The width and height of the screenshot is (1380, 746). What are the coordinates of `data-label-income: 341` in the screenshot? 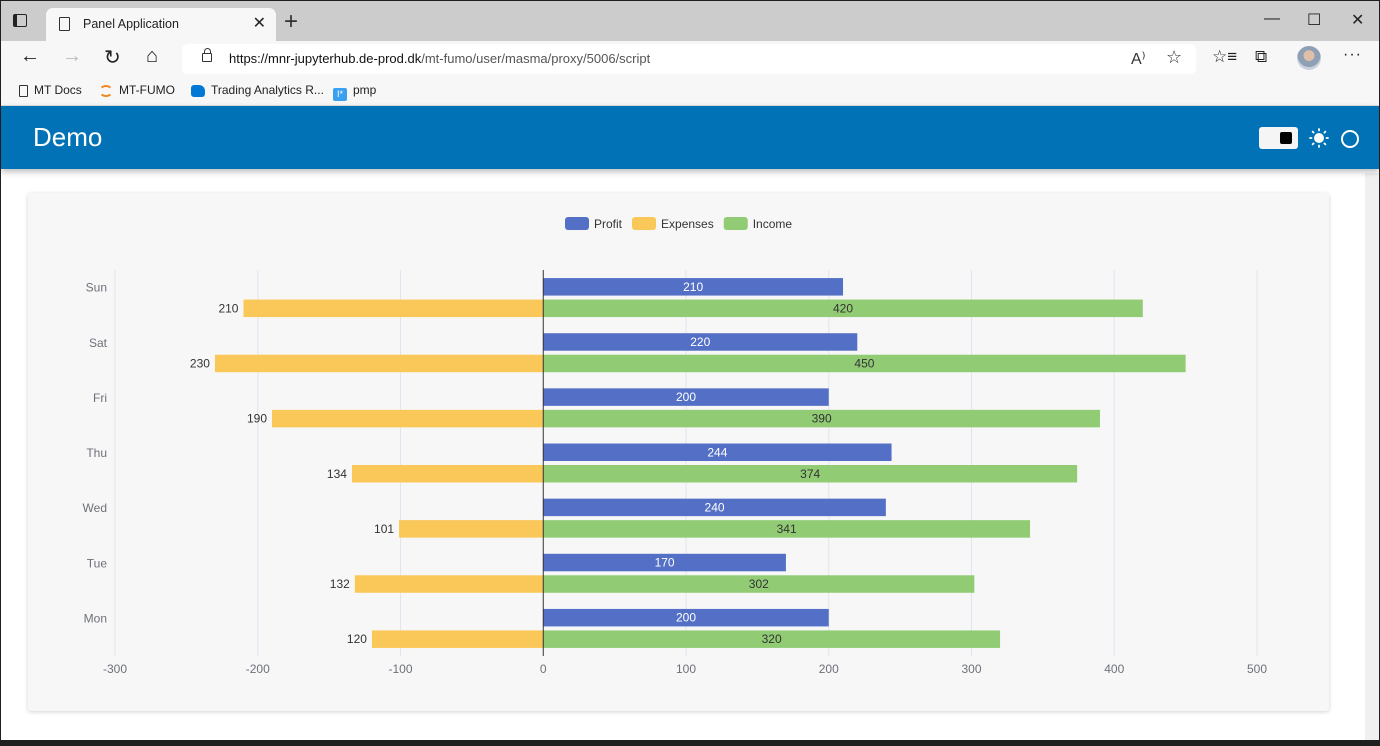 It's located at (787, 529).